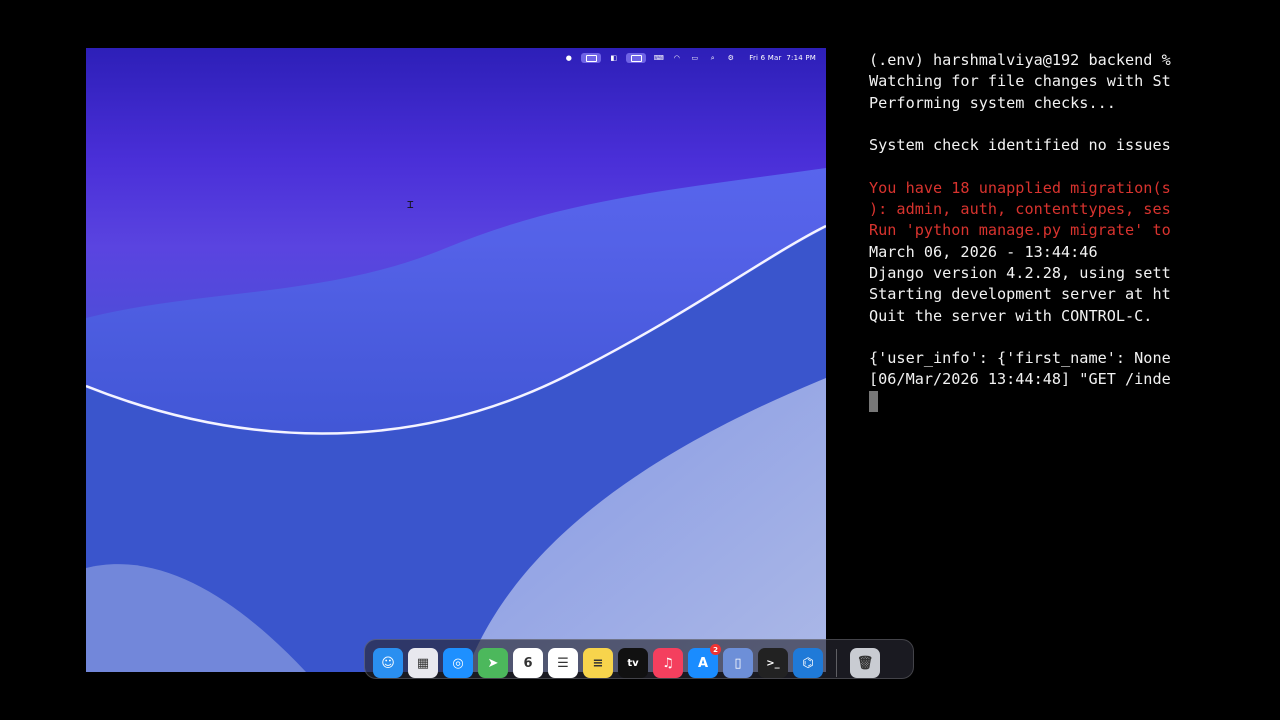 This screenshot has height=720, width=1280. I want to click on terminal-icon: >_, so click(773, 663).